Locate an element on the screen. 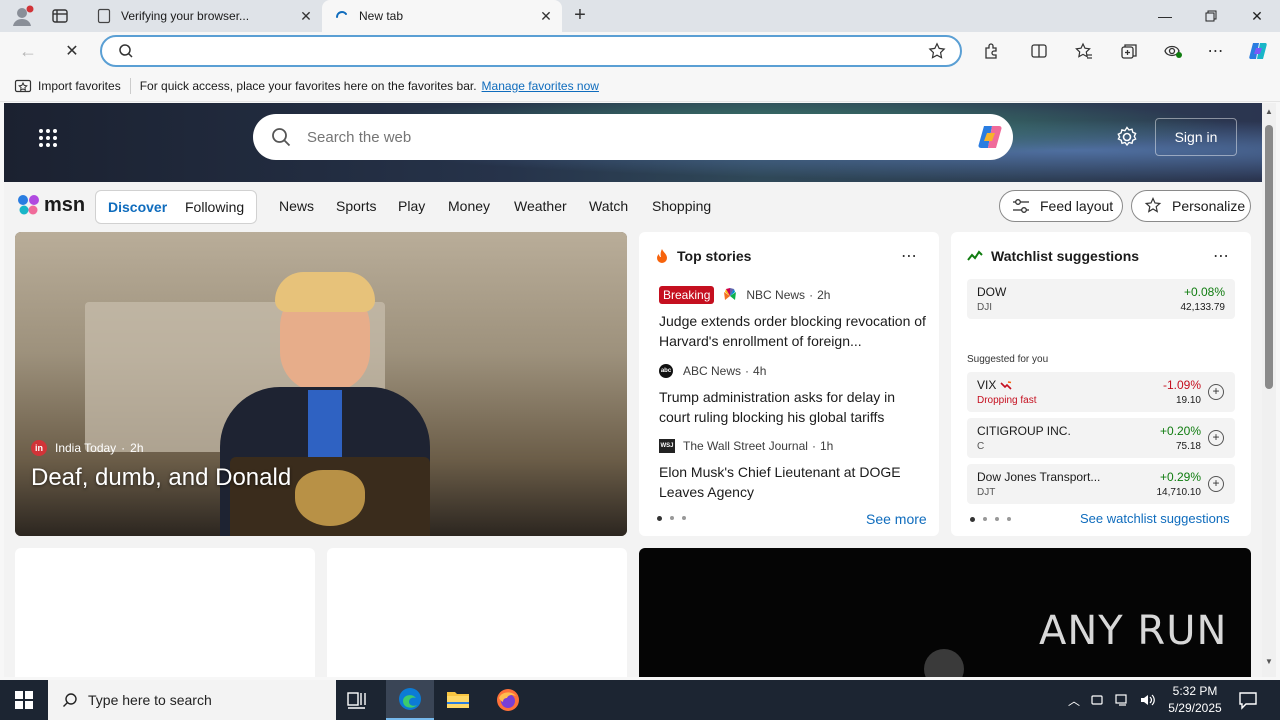  nav-sports: Sports is located at coordinates (356, 206).